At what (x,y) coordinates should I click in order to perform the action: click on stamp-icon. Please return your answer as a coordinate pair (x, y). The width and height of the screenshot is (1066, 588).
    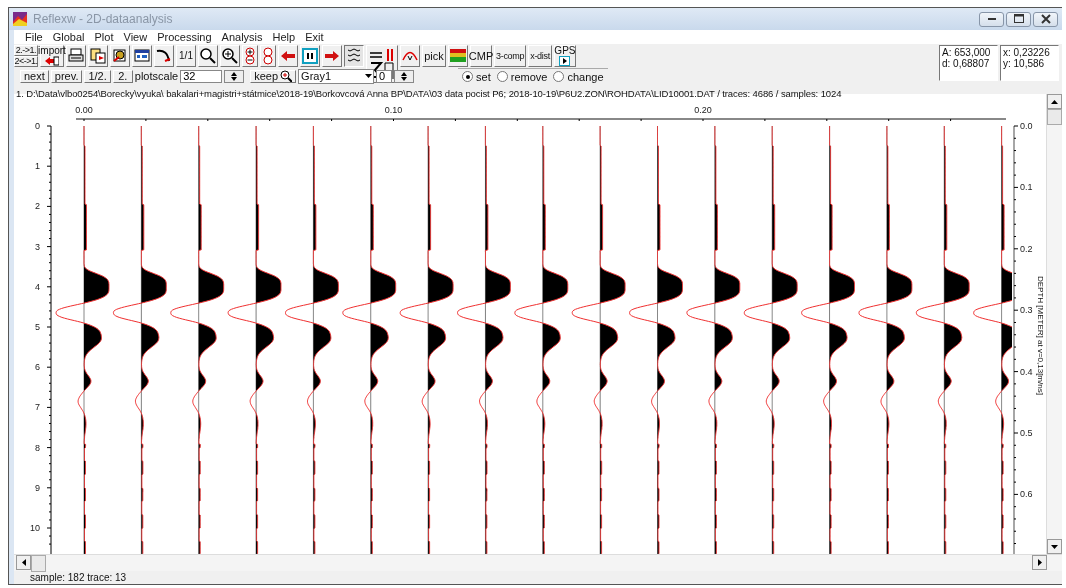
    Looking at the image, I should click on (120, 56).